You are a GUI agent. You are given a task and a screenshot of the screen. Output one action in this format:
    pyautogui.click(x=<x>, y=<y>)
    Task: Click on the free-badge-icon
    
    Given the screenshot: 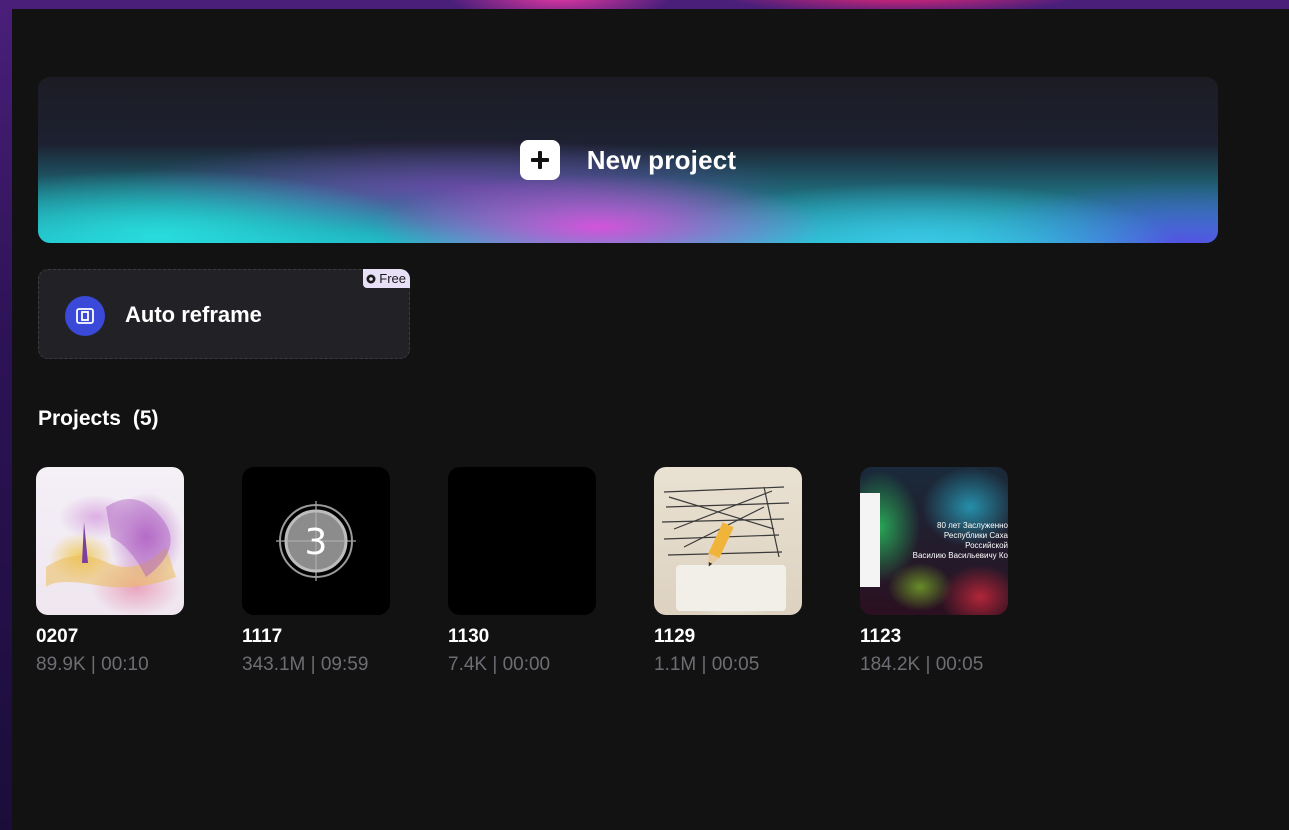 What is the action you would take?
    pyautogui.click(x=371, y=278)
    